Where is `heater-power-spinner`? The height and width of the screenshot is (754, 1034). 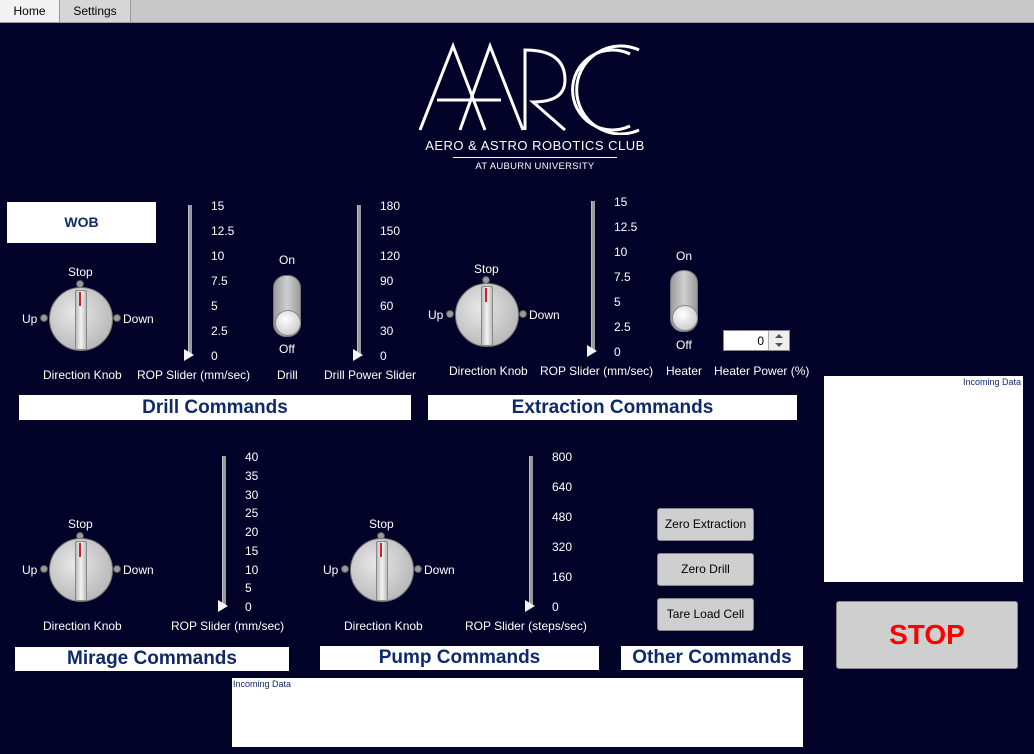 heater-power-spinner is located at coordinates (778, 340).